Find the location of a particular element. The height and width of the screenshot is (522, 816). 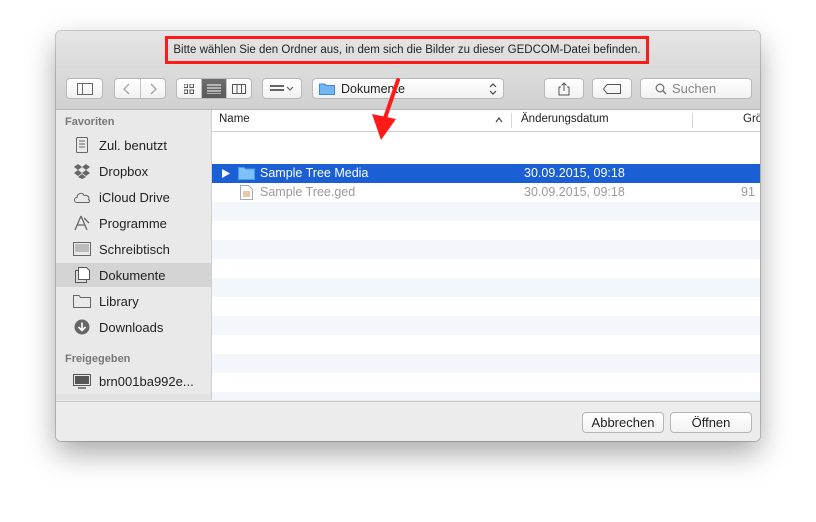

column-date: Änderungsdatum is located at coordinates (565, 119).